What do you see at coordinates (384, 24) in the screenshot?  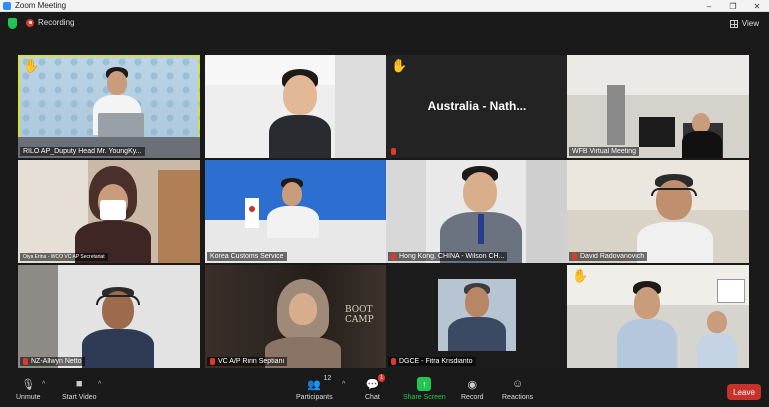 I see `meeting-topbar: Recording View` at bounding box center [384, 24].